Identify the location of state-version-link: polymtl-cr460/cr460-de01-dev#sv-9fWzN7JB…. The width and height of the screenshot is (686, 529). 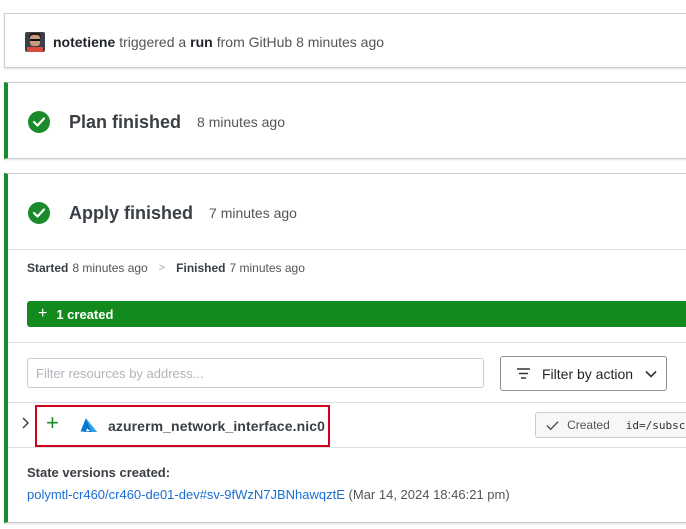
(186, 494).